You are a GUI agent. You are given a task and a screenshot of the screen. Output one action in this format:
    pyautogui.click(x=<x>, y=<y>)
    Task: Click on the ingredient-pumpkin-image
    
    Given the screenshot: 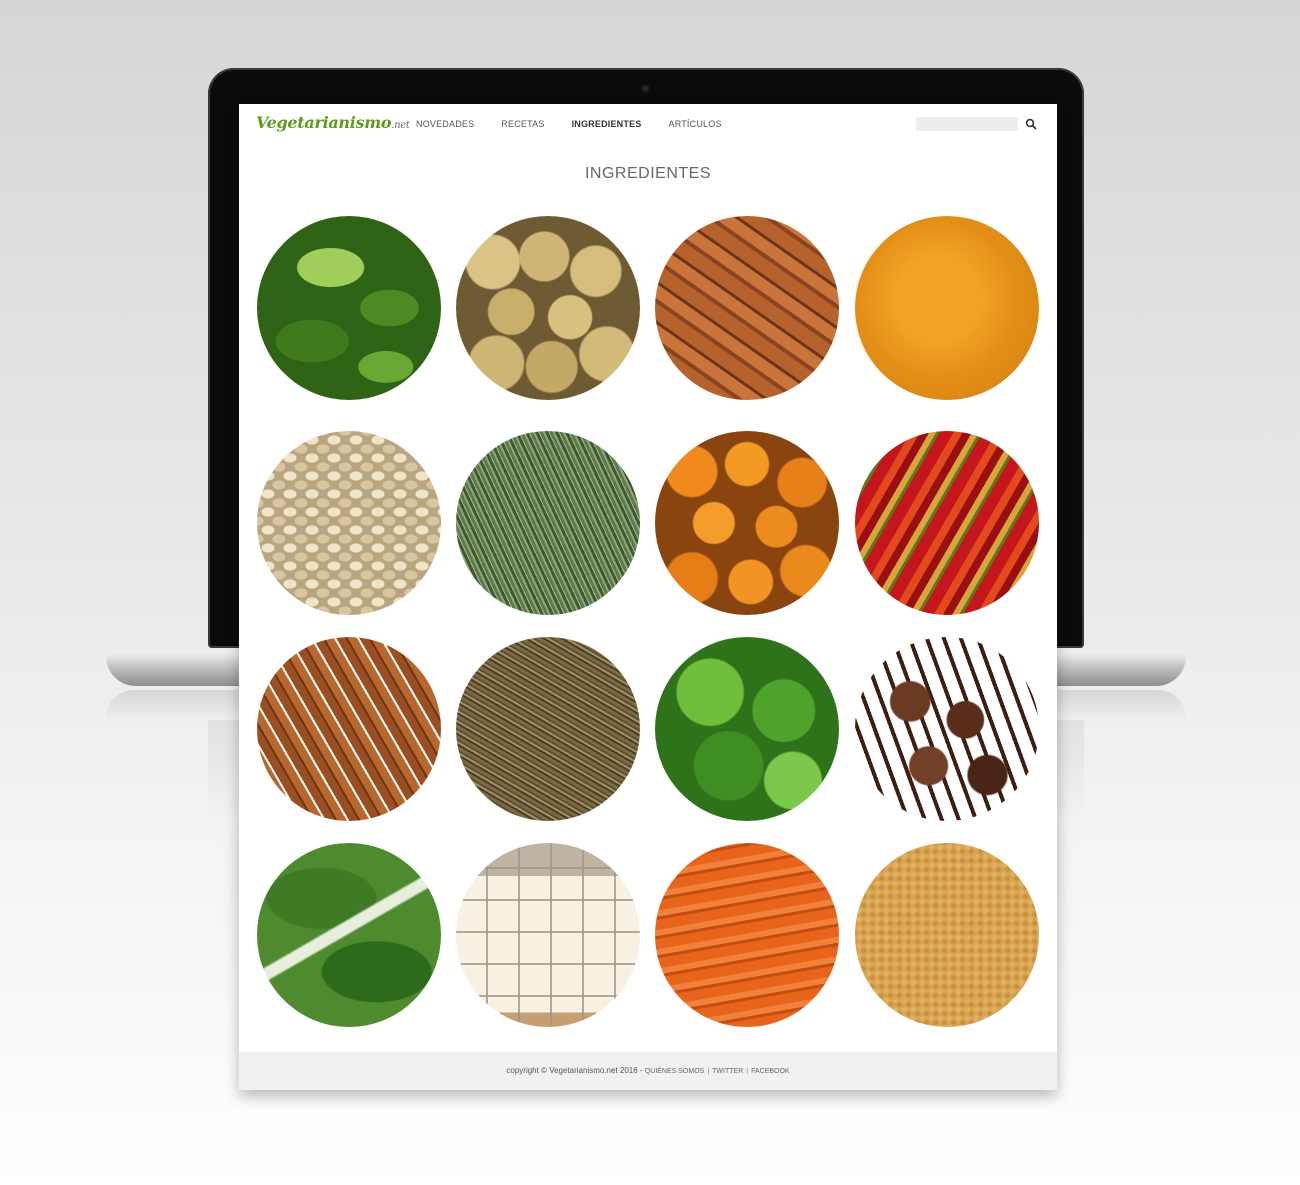 What is the action you would take?
    pyautogui.click(x=747, y=523)
    